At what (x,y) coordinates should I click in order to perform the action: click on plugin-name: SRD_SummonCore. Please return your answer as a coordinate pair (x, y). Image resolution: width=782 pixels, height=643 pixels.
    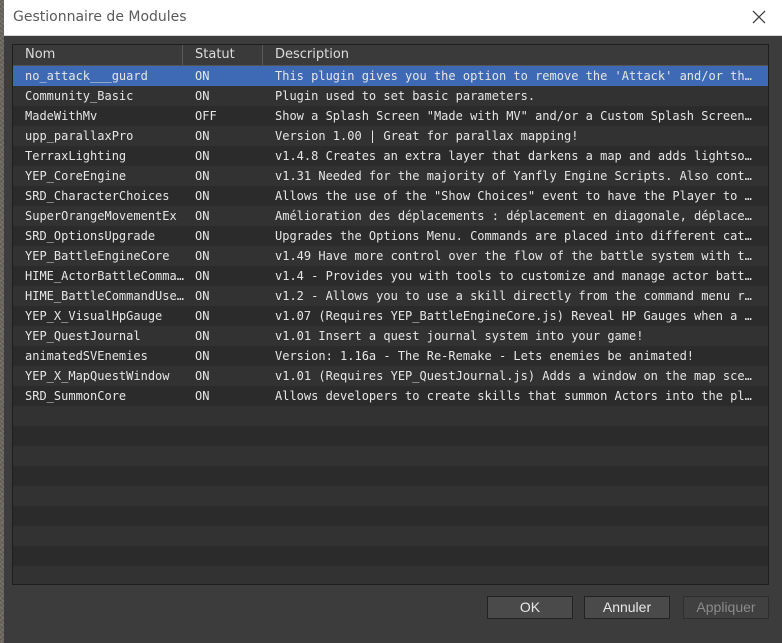
    Looking at the image, I should click on (76, 396).